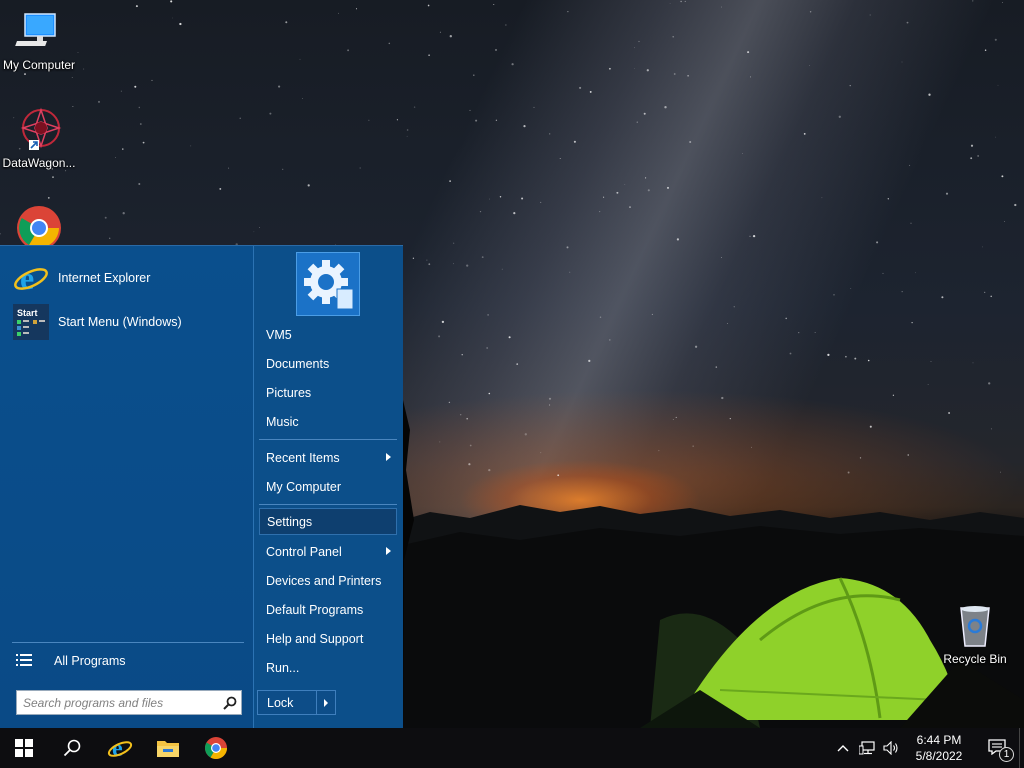 This screenshot has width=1024, height=768. Describe the element at coordinates (315, 609) in the screenshot. I see `menu-item-label: Default Programs` at that location.